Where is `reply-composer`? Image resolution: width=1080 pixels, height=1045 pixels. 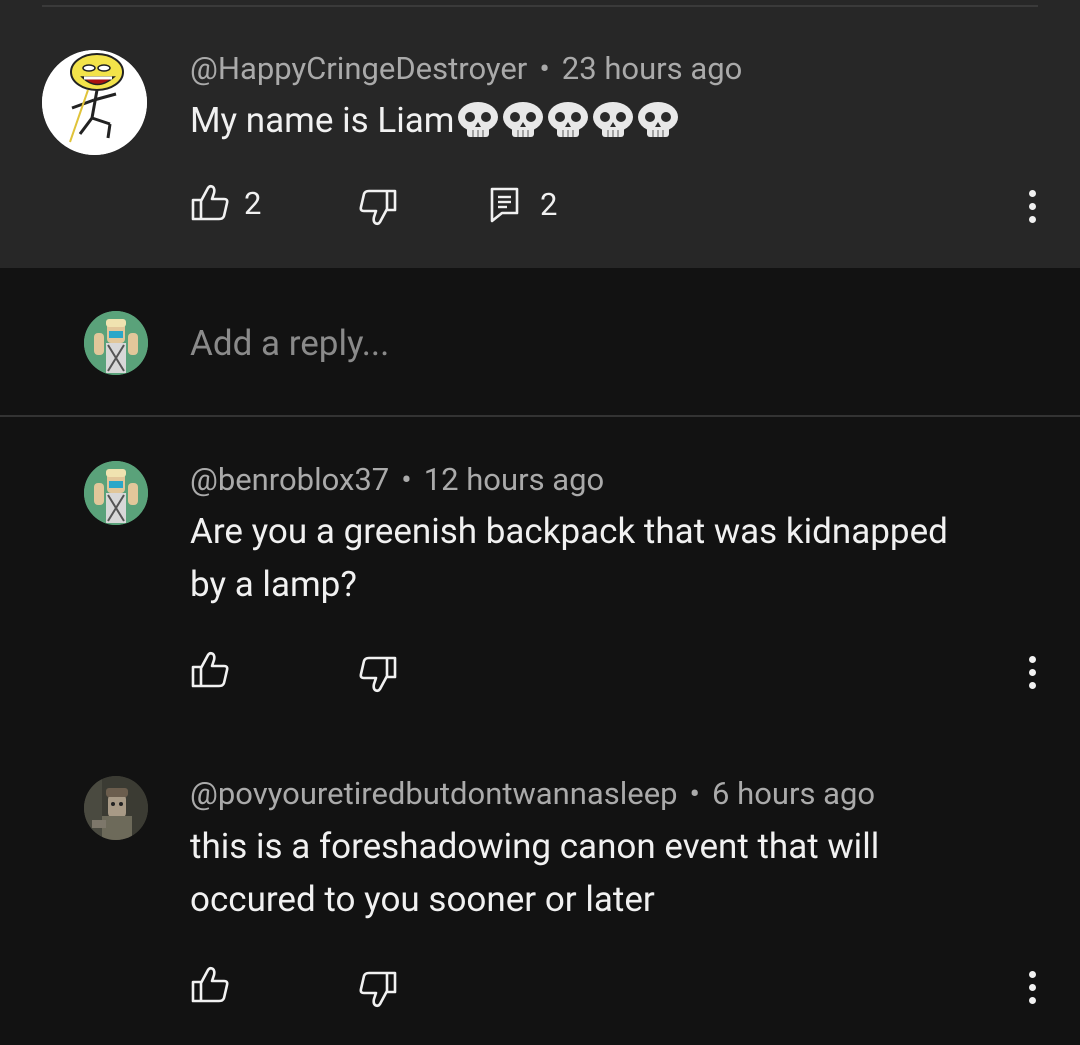
reply-composer is located at coordinates (540, 342).